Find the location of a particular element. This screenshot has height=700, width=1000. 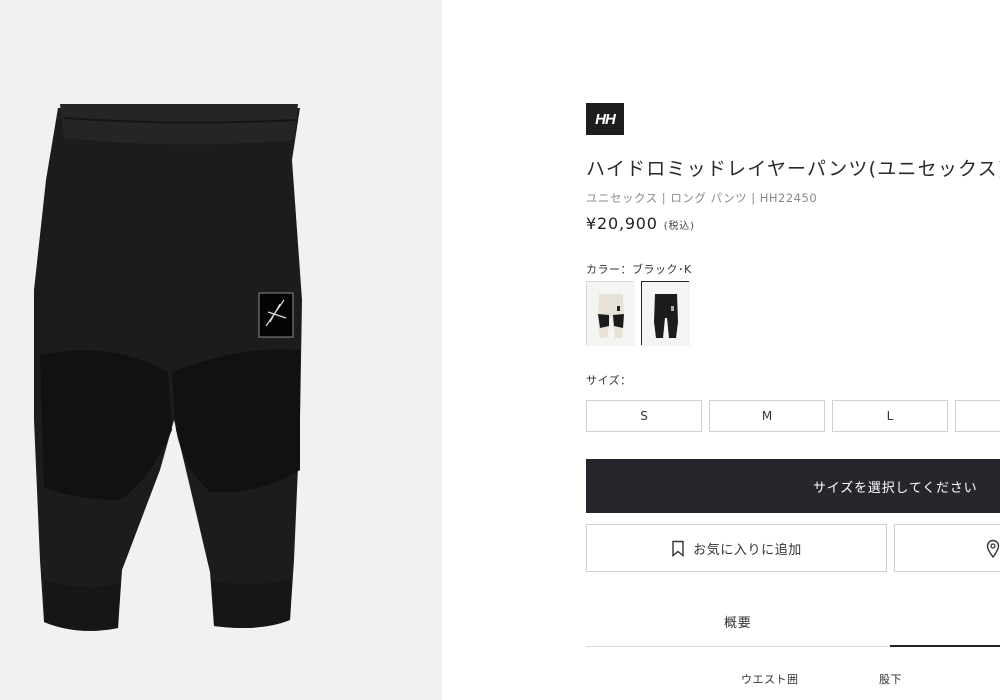

tax-note: (税込) is located at coordinates (679, 226).